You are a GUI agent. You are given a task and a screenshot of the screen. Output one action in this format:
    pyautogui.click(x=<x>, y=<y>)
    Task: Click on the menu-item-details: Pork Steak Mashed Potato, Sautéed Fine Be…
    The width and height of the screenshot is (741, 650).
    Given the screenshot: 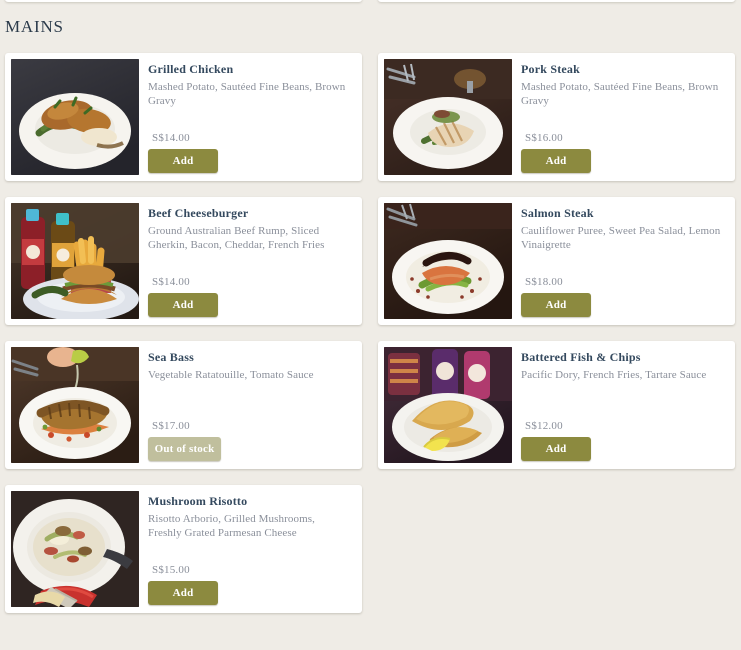 What is the action you would take?
    pyautogui.click(x=620, y=117)
    